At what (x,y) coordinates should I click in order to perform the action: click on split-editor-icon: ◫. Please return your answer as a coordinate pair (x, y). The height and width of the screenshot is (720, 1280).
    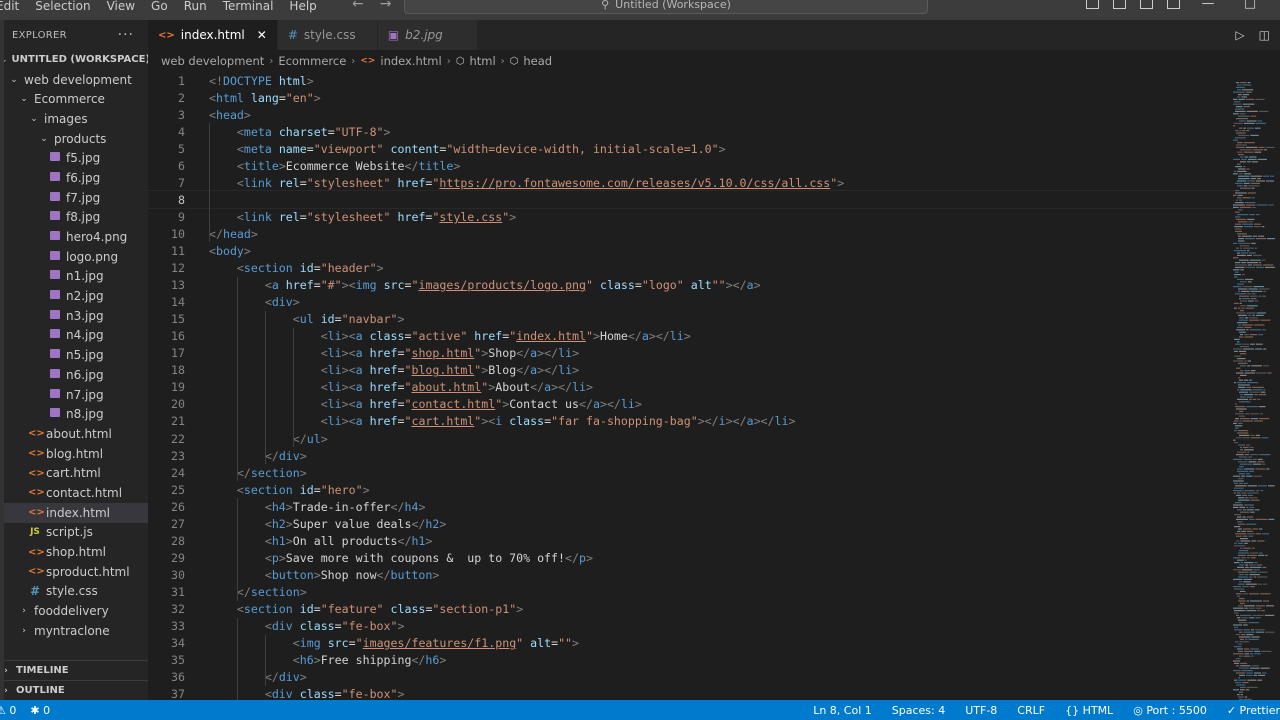
    Looking at the image, I should click on (1264, 35).